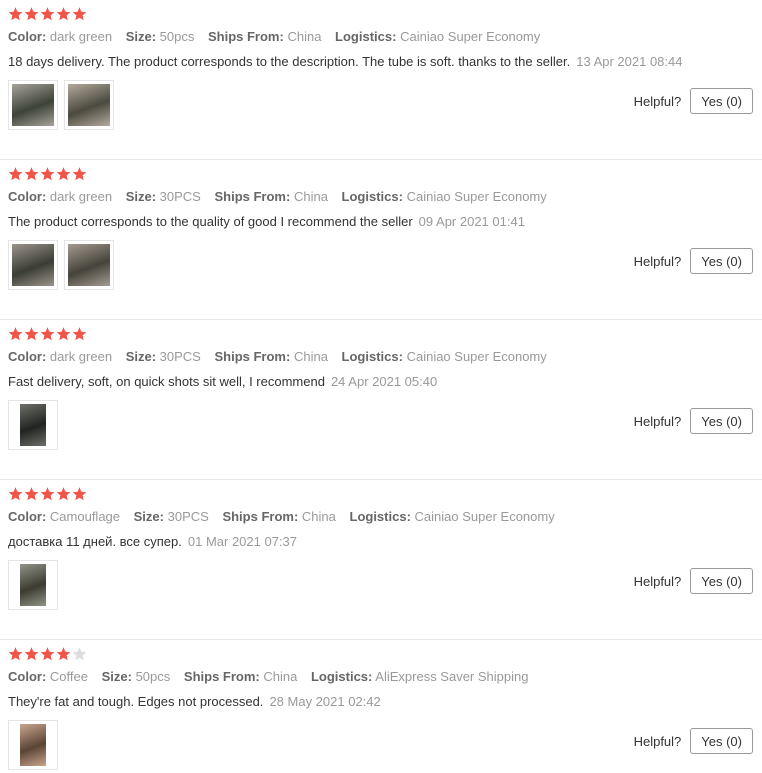 Image resolution: width=762 pixels, height=773 pixels. Describe the element at coordinates (153, 676) in the screenshot. I see `size-value: 50pcs` at that location.